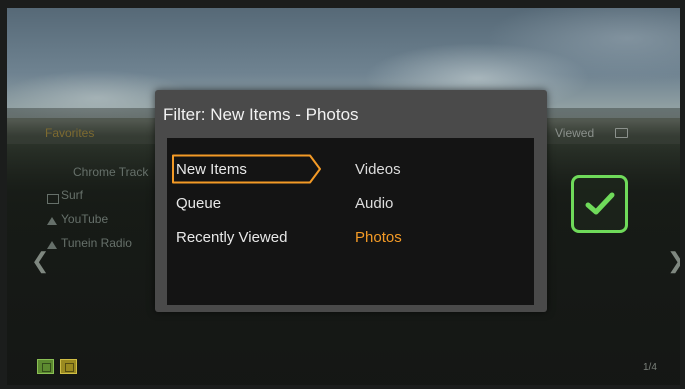  I want to click on list-item: Tunein Radio, so click(96, 243).